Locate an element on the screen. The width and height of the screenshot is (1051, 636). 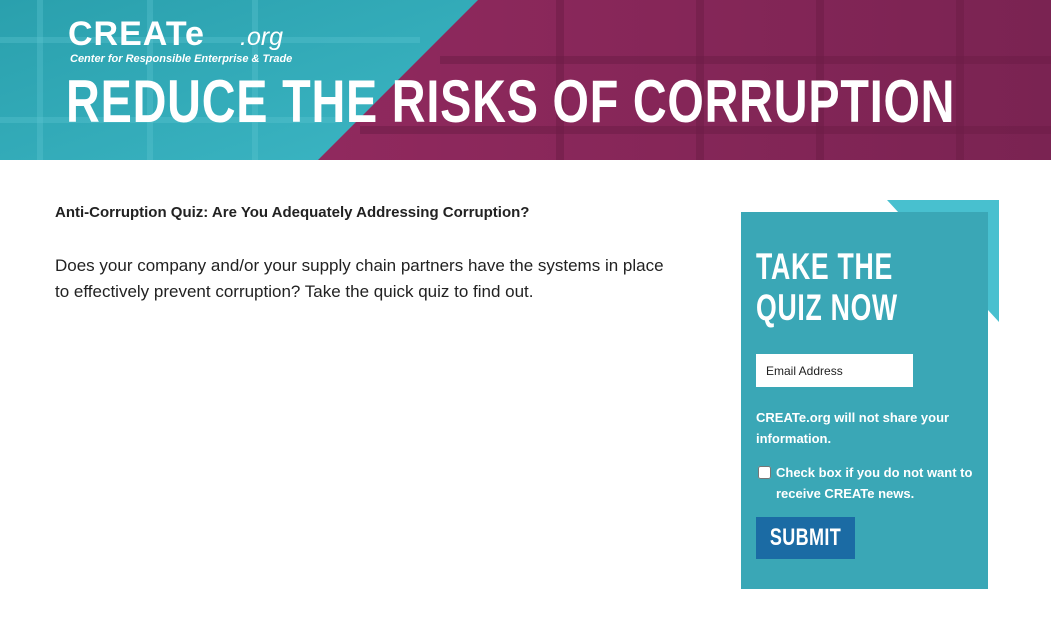
logo-domain-suffix: .org is located at coordinates (261, 37).